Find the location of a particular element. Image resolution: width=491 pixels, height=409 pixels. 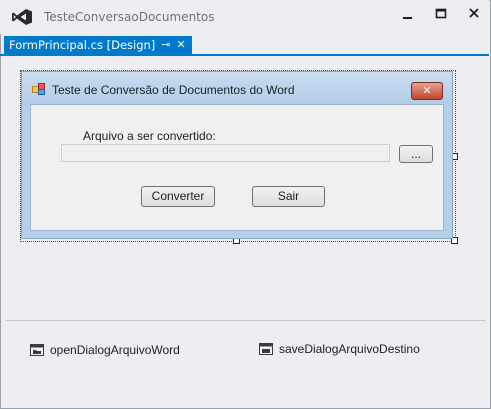

minimize-icon is located at coordinates (407, 14).